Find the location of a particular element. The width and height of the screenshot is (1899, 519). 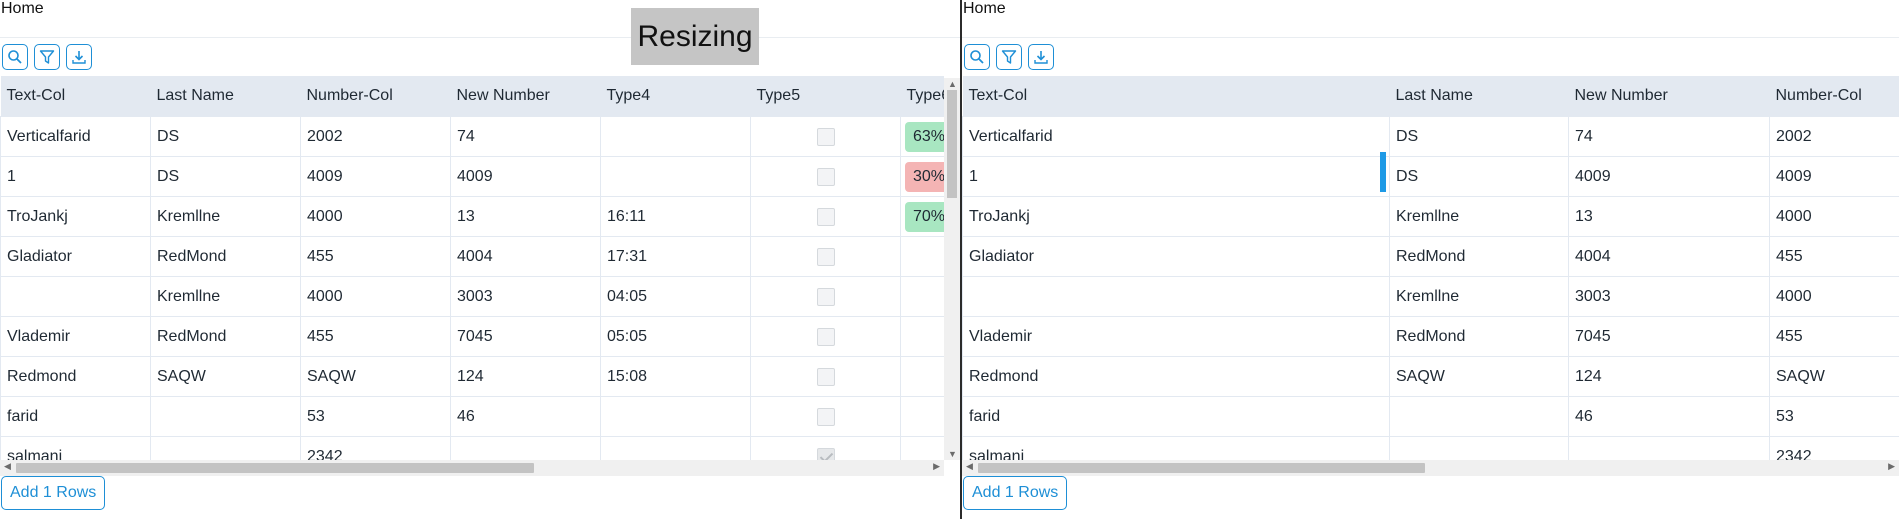

scroll-up-icon: ▲ is located at coordinates (952, 84).